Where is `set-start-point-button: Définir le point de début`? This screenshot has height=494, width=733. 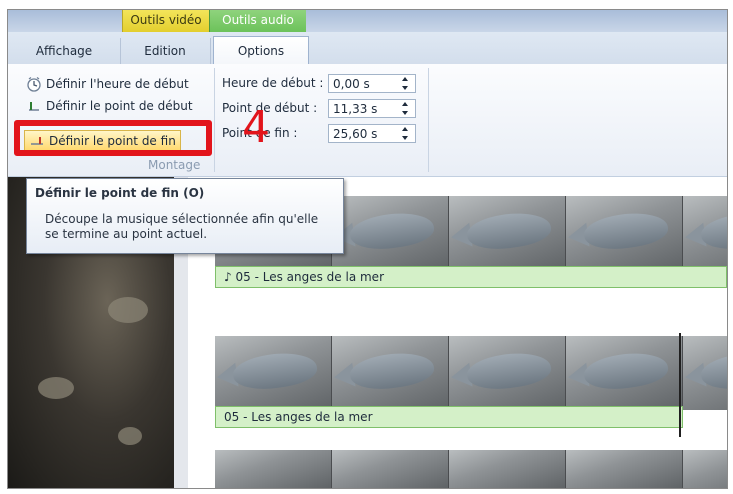
set-start-point-button: Définir le point de début is located at coordinates (109, 106).